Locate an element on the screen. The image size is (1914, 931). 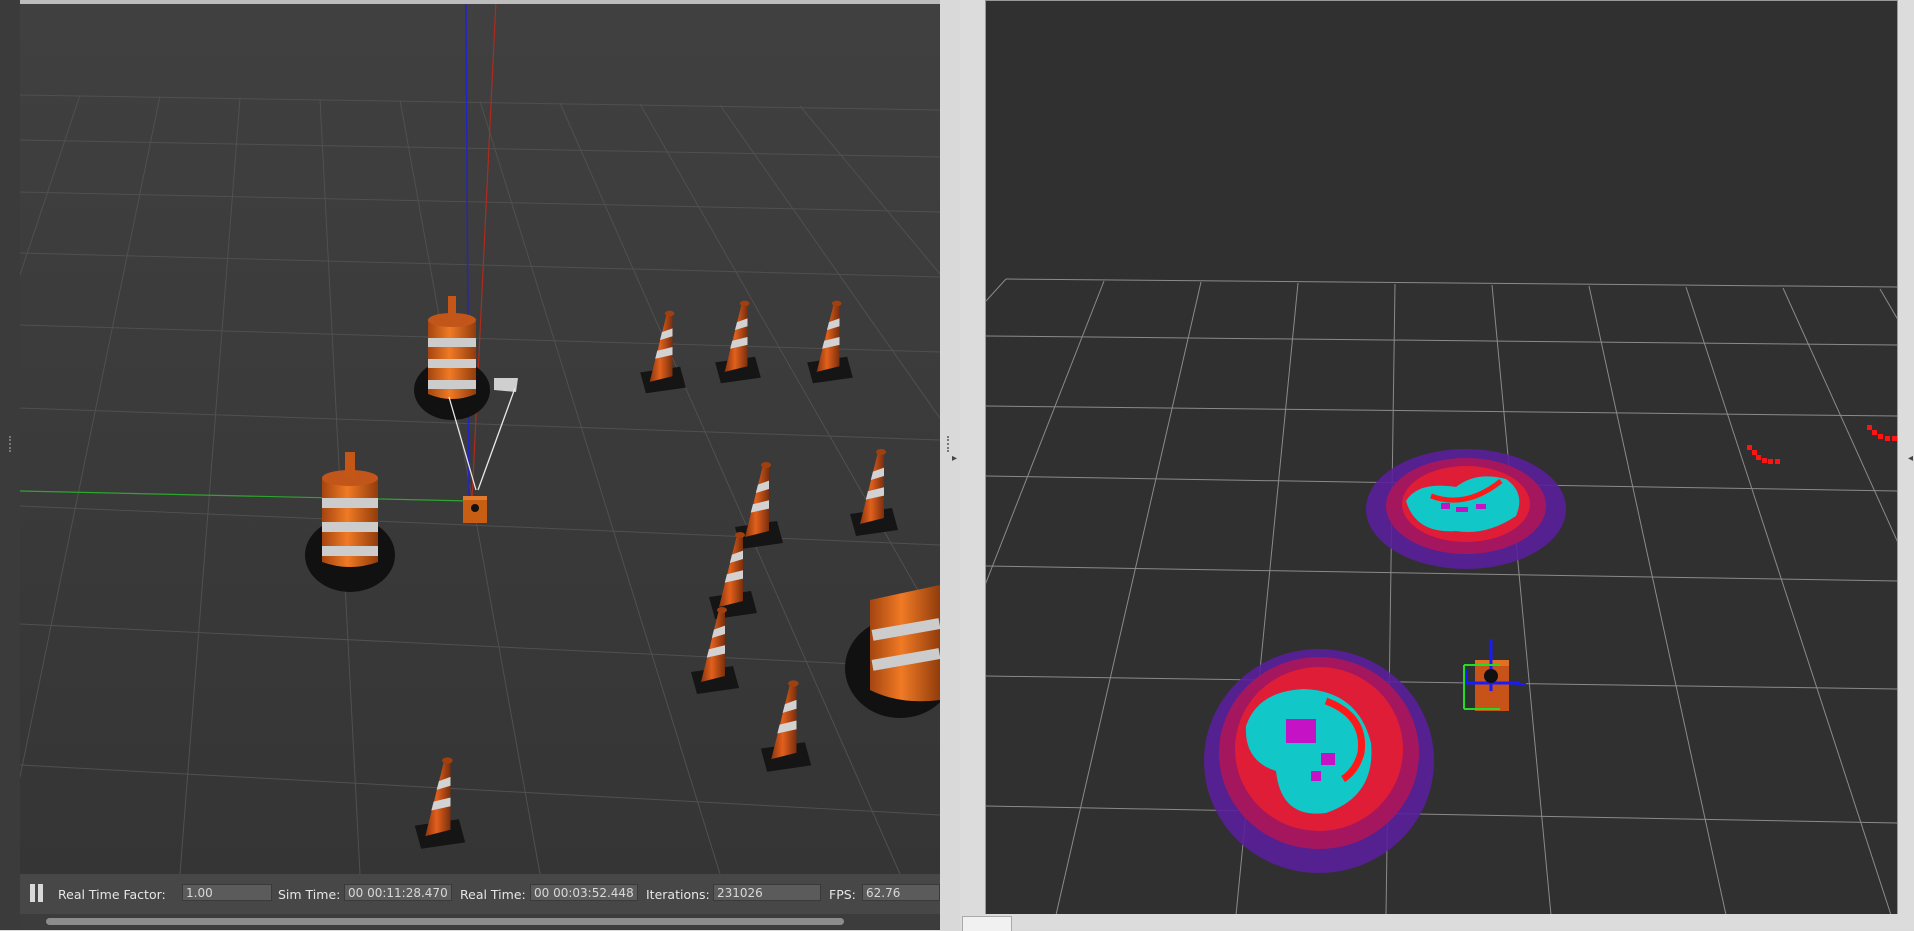
real-time-label: Real Time: is located at coordinates (493, 894).